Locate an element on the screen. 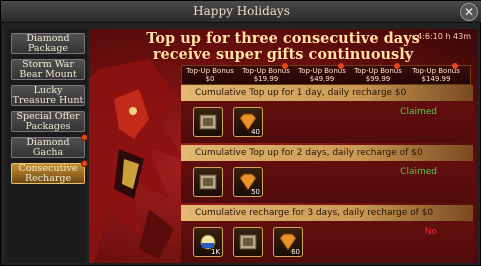  sidebar-item-consecutive-recharge: Consecutive Recharge is located at coordinates (49, 172).